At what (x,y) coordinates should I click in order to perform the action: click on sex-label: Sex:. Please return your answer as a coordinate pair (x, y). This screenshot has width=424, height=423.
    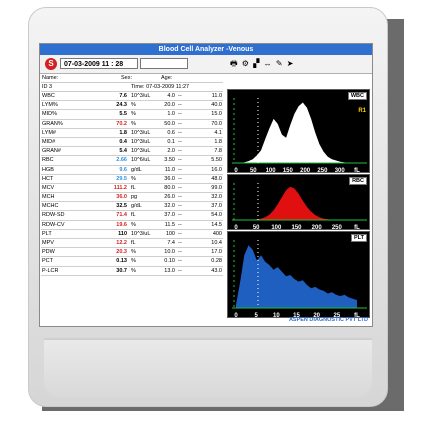
    Looking at the image, I should click on (127, 78).